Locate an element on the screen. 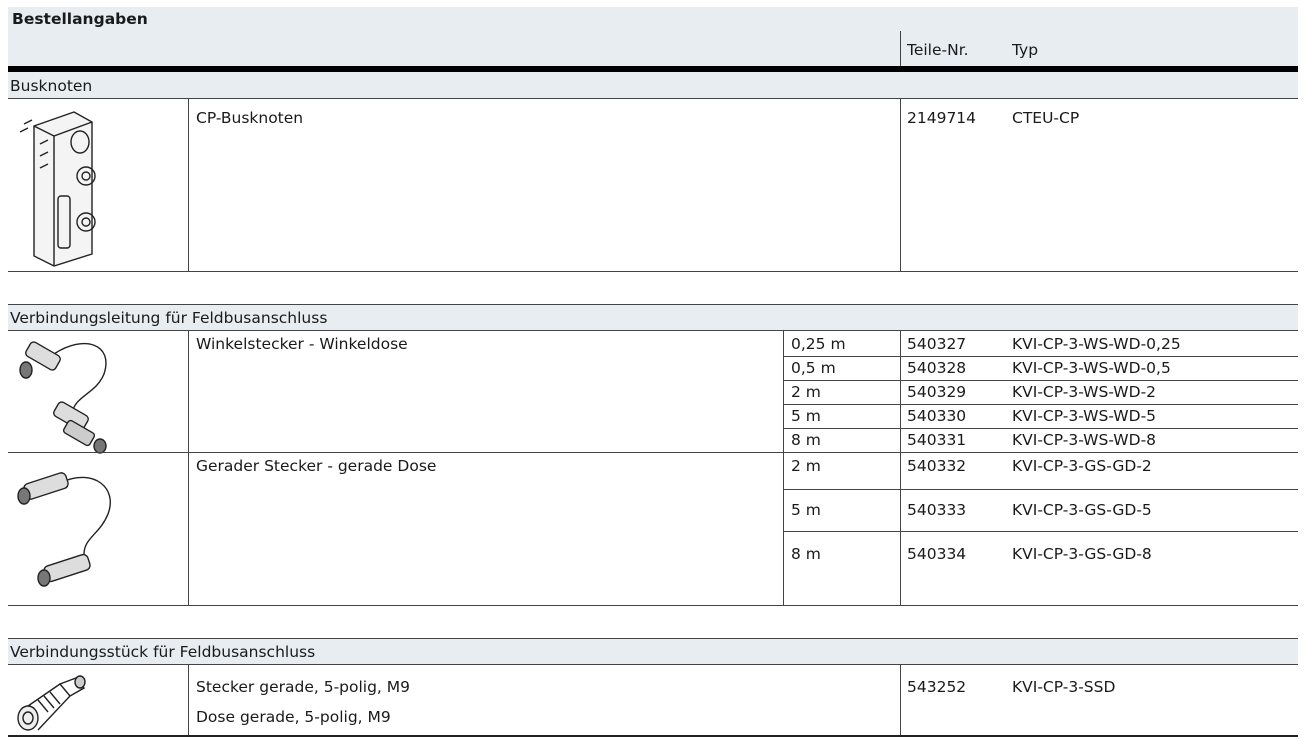 Image resolution: width=1306 pixels, height=740 pixels. section-heading: Verbindungsleitung für Feldbusanschluss is located at coordinates (169, 318).